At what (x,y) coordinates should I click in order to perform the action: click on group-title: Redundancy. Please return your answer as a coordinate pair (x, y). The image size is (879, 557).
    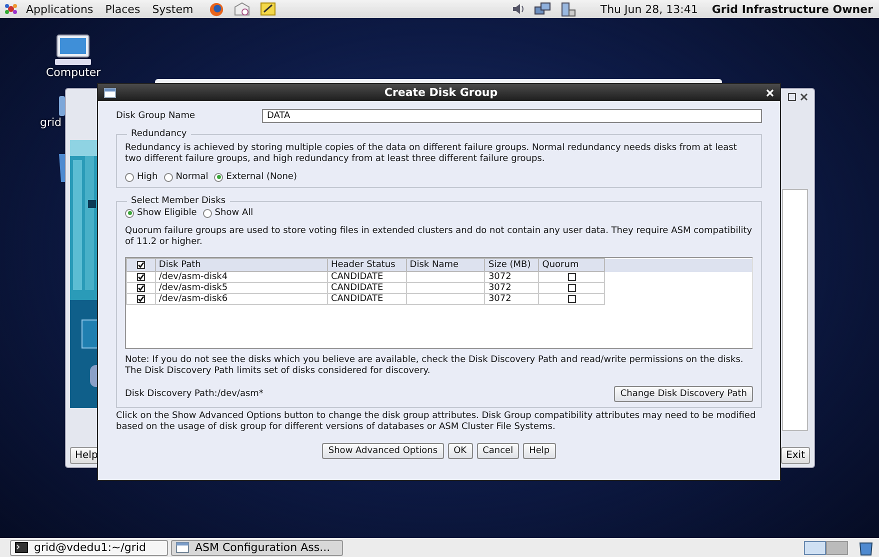
    Looking at the image, I should click on (159, 134).